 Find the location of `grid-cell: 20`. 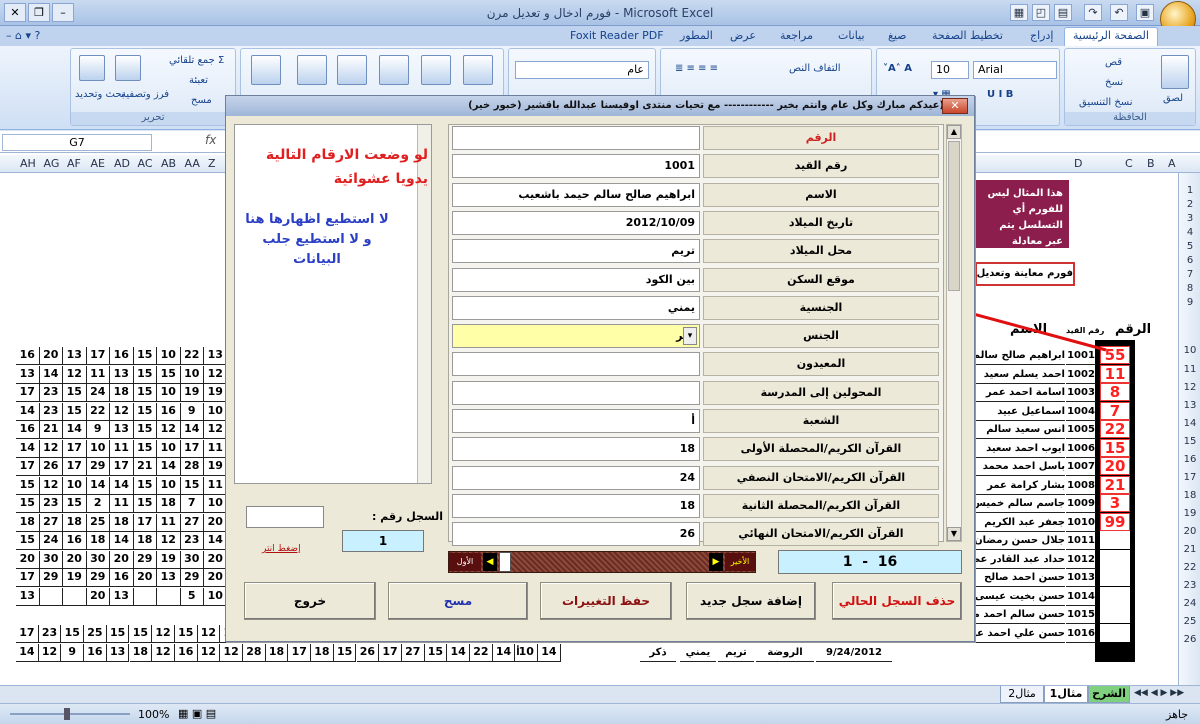

grid-cell: 20 is located at coordinates (122, 559).